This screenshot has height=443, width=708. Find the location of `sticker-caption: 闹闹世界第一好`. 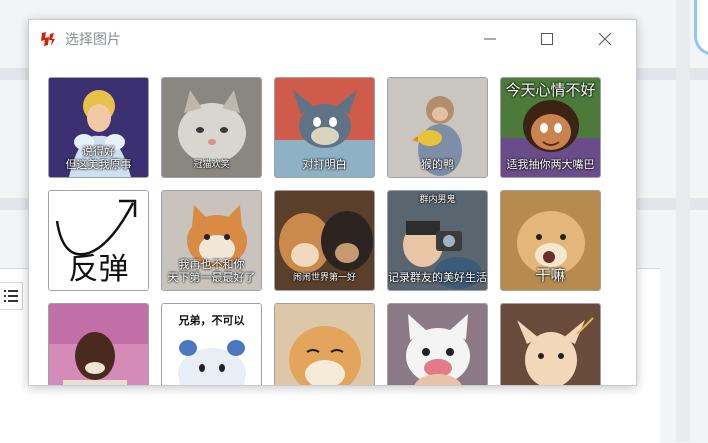

sticker-caption: 闹闹世界第一好 is located at coordinates (324, 278).